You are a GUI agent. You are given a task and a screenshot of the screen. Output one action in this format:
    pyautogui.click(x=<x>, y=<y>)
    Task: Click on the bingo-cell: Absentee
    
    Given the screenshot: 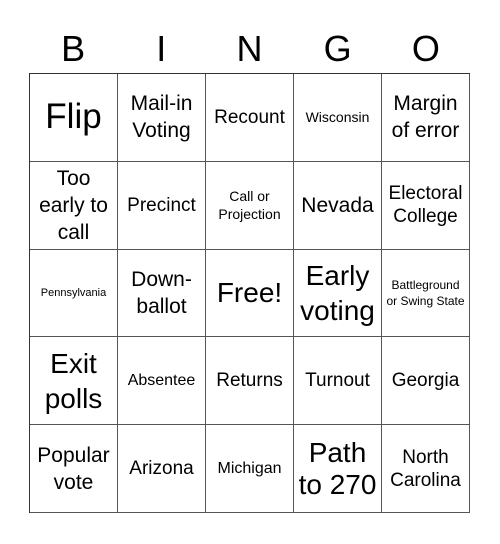 What is the action you would take?
    pyautogui.click(x=162, y=381)
    